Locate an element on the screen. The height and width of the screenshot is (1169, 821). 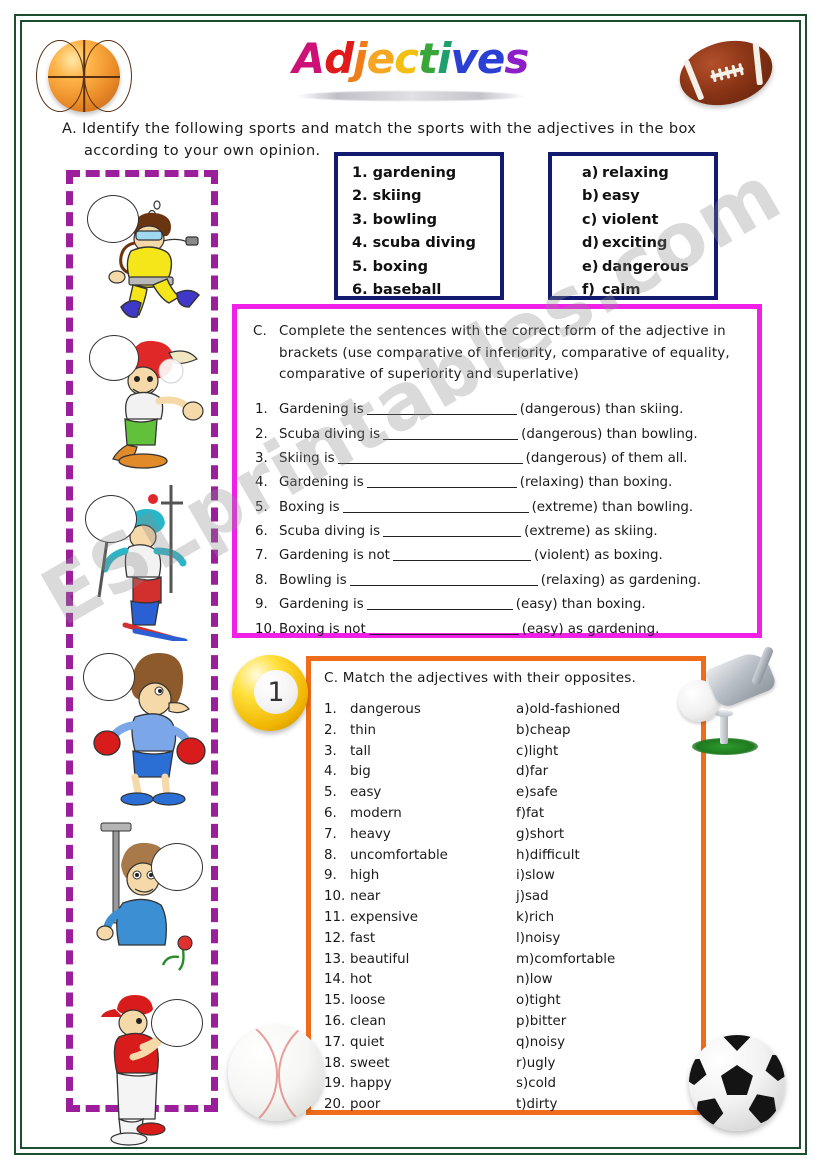
answer-bubble-boxing is located at coordinates (109, 677).